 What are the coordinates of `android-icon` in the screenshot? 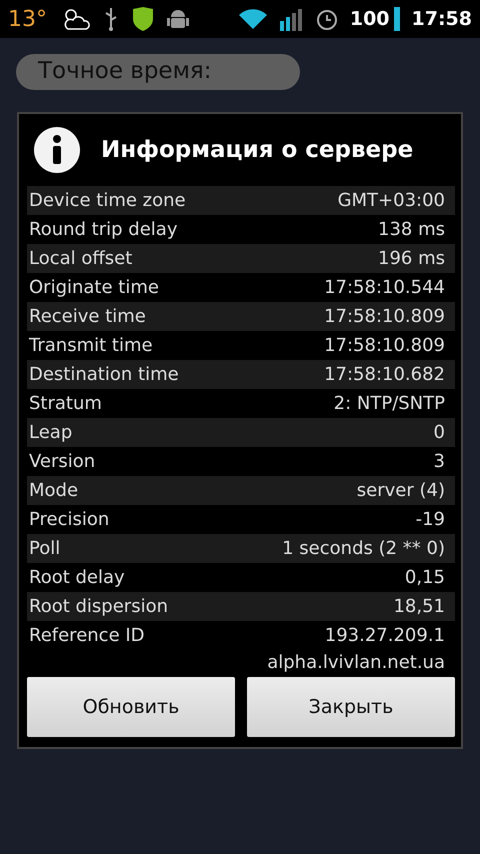 It's located at (178, 19).